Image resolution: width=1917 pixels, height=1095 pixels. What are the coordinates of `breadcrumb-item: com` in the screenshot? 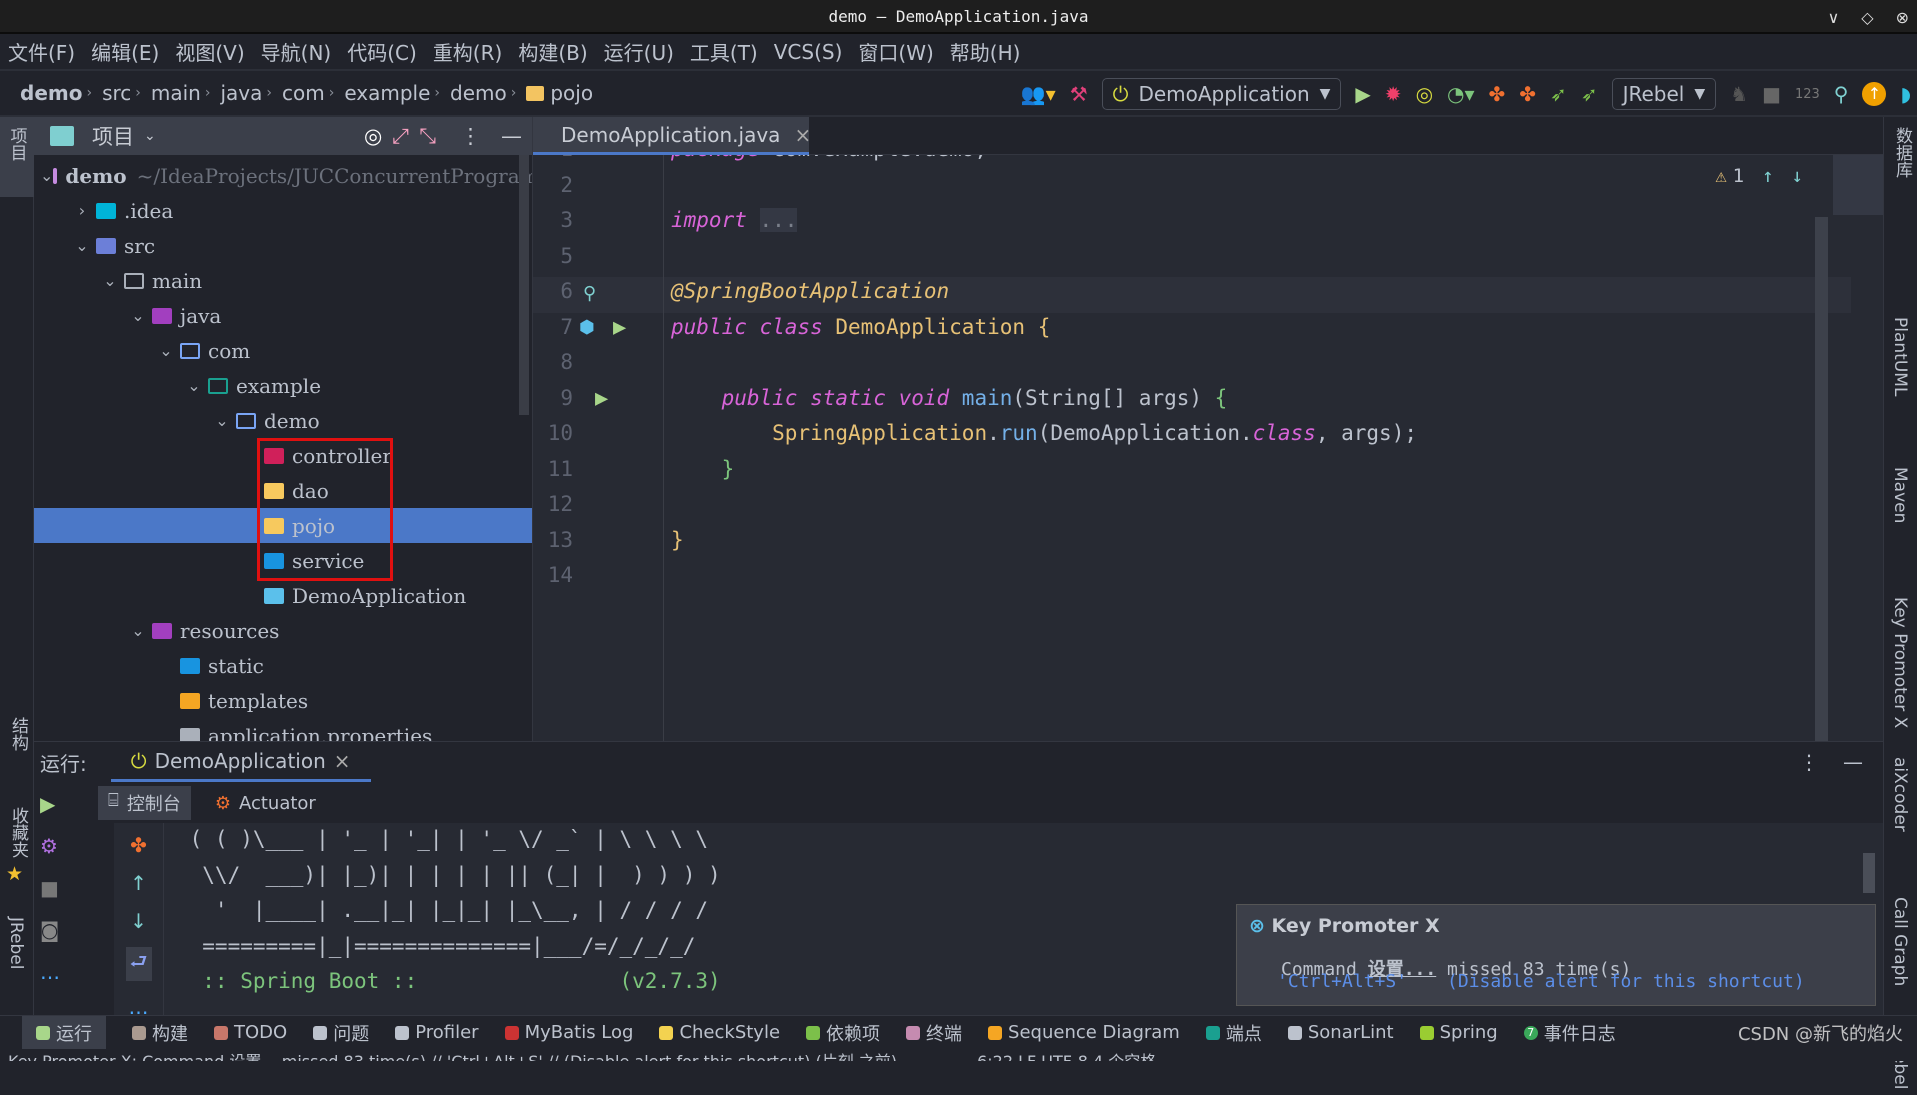 It's located at (303, 93).